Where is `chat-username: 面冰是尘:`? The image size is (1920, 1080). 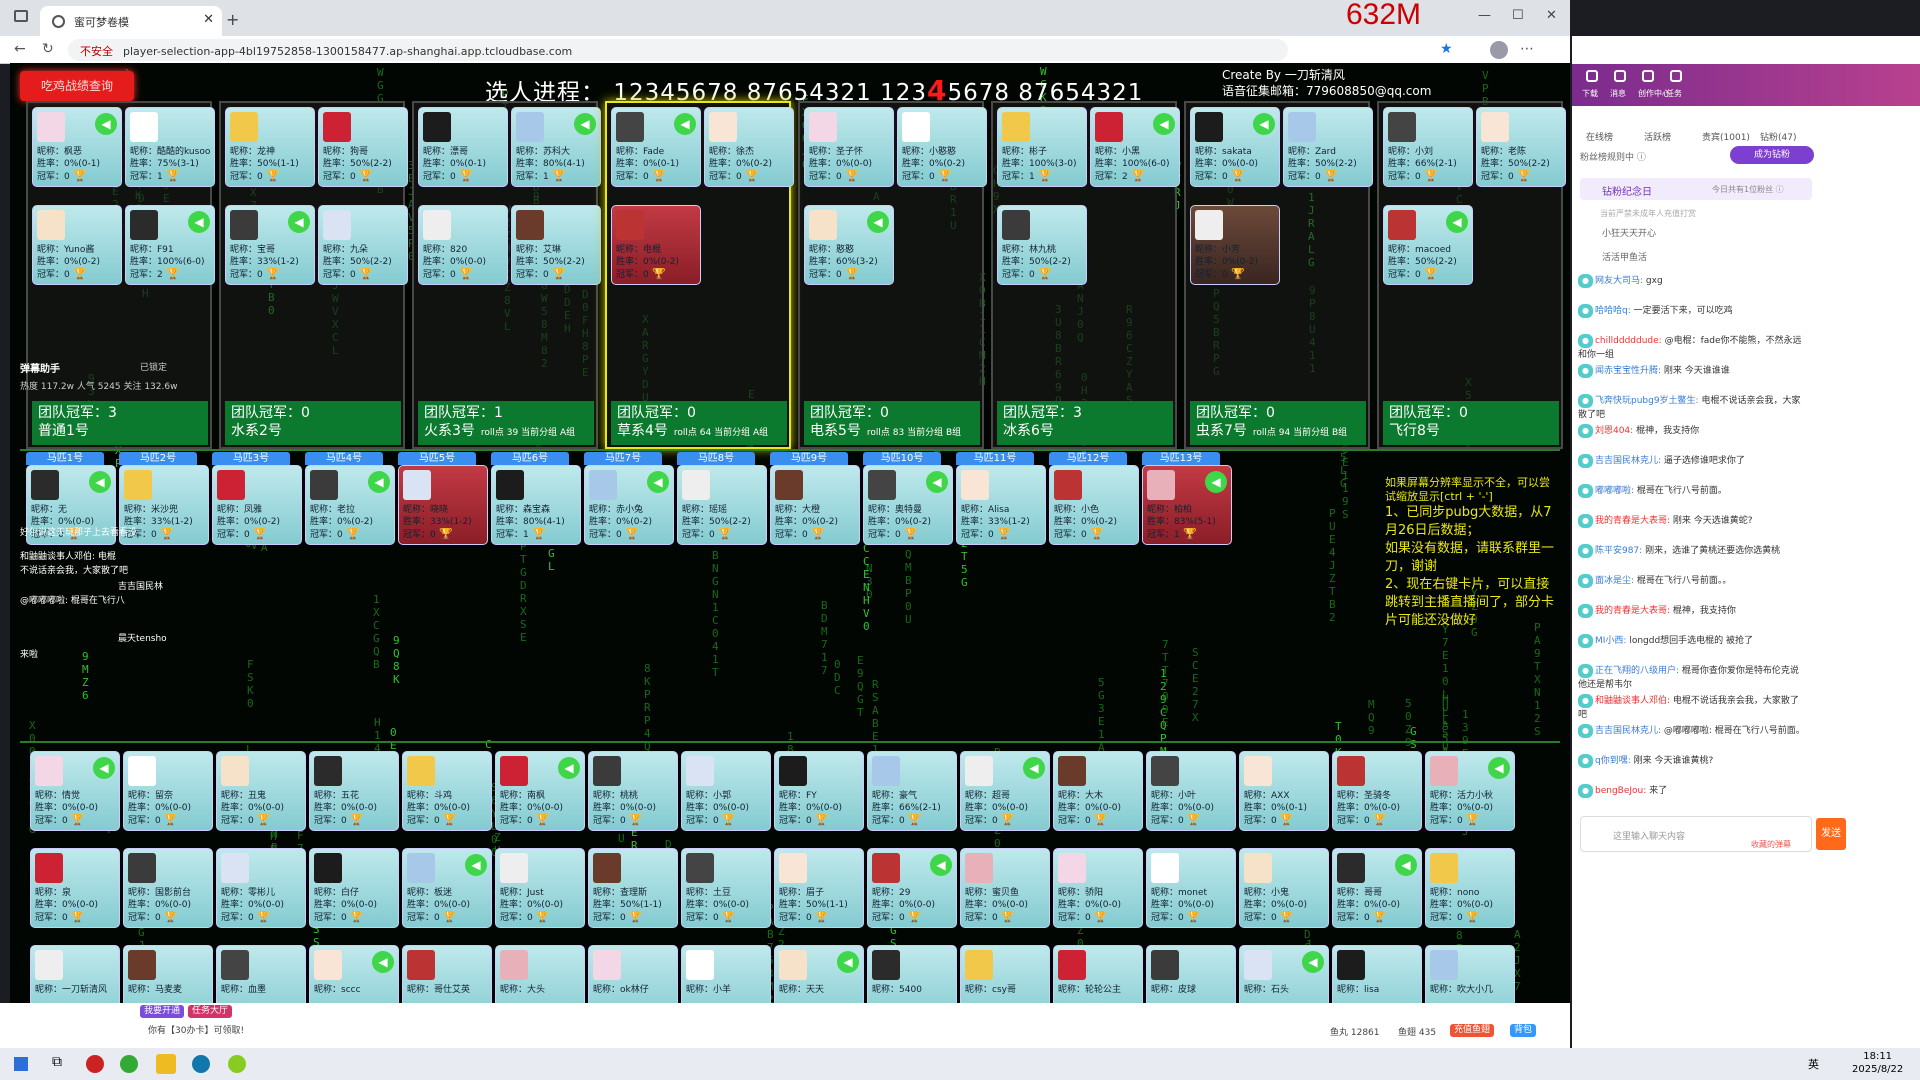 chat-username: 面冰是尘: is located at coordinates (1614, 581).